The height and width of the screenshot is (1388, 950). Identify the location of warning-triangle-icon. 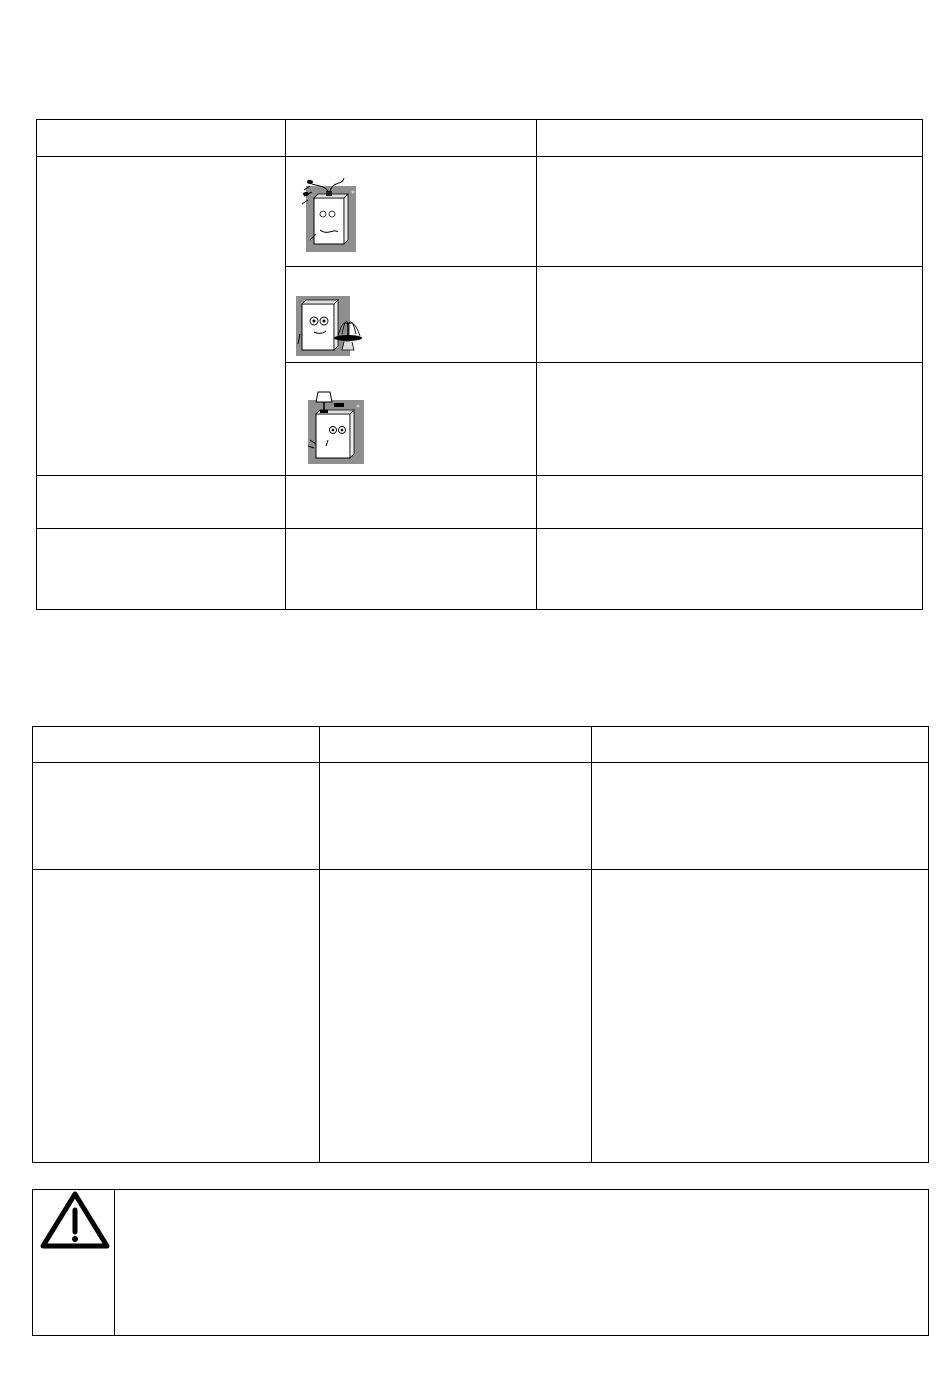
(75, 1220).